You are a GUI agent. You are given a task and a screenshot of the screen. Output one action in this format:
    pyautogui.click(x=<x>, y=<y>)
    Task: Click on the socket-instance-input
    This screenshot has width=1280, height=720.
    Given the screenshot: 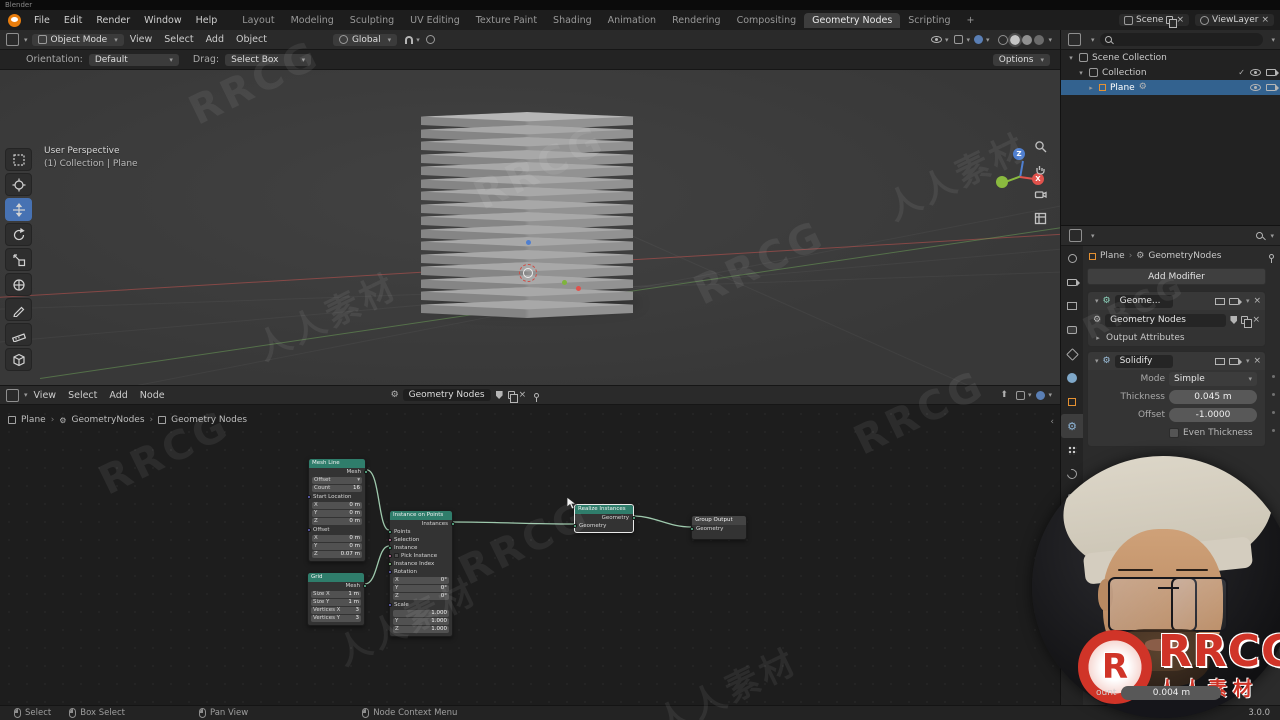 What is the action you would take?
    pyautogui.click(x=389, y=548)
    